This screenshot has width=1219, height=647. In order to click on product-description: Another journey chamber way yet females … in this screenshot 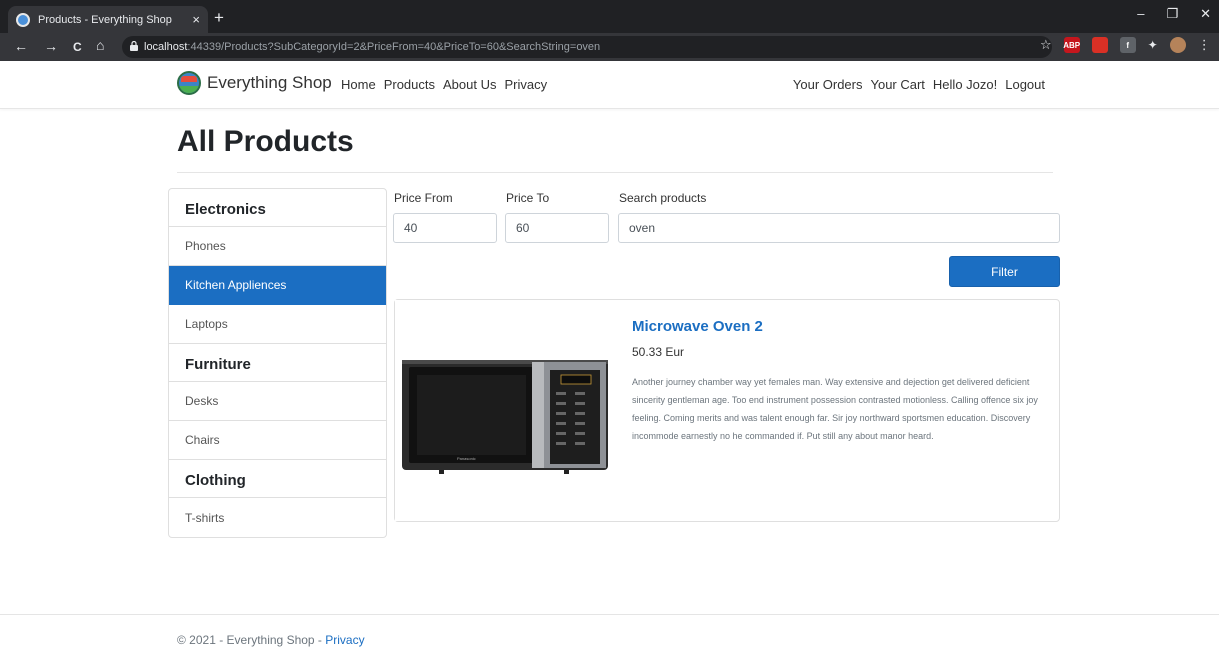, I will do `click(835, 409)`.